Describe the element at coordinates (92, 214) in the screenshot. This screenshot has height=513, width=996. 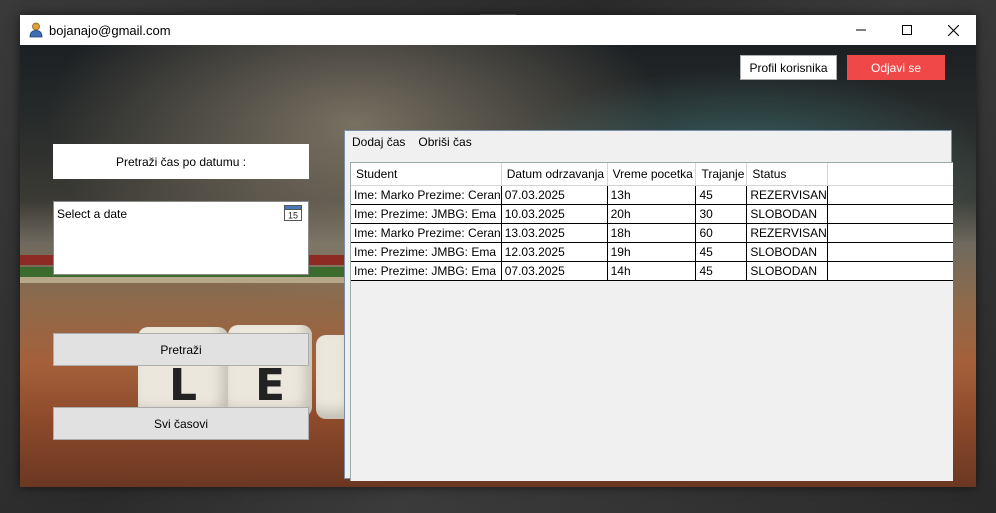
I see `date-placeholder: Select a date` at that location.